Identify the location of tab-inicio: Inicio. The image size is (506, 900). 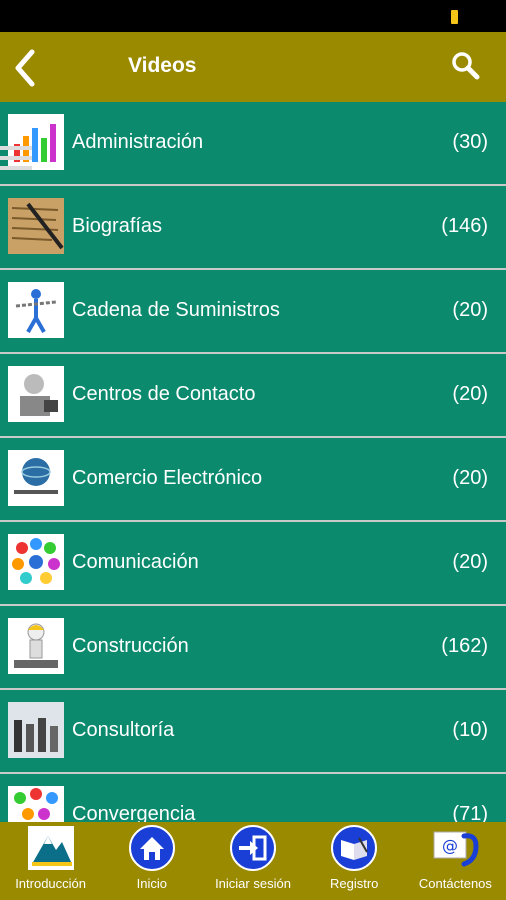
(151, 861).